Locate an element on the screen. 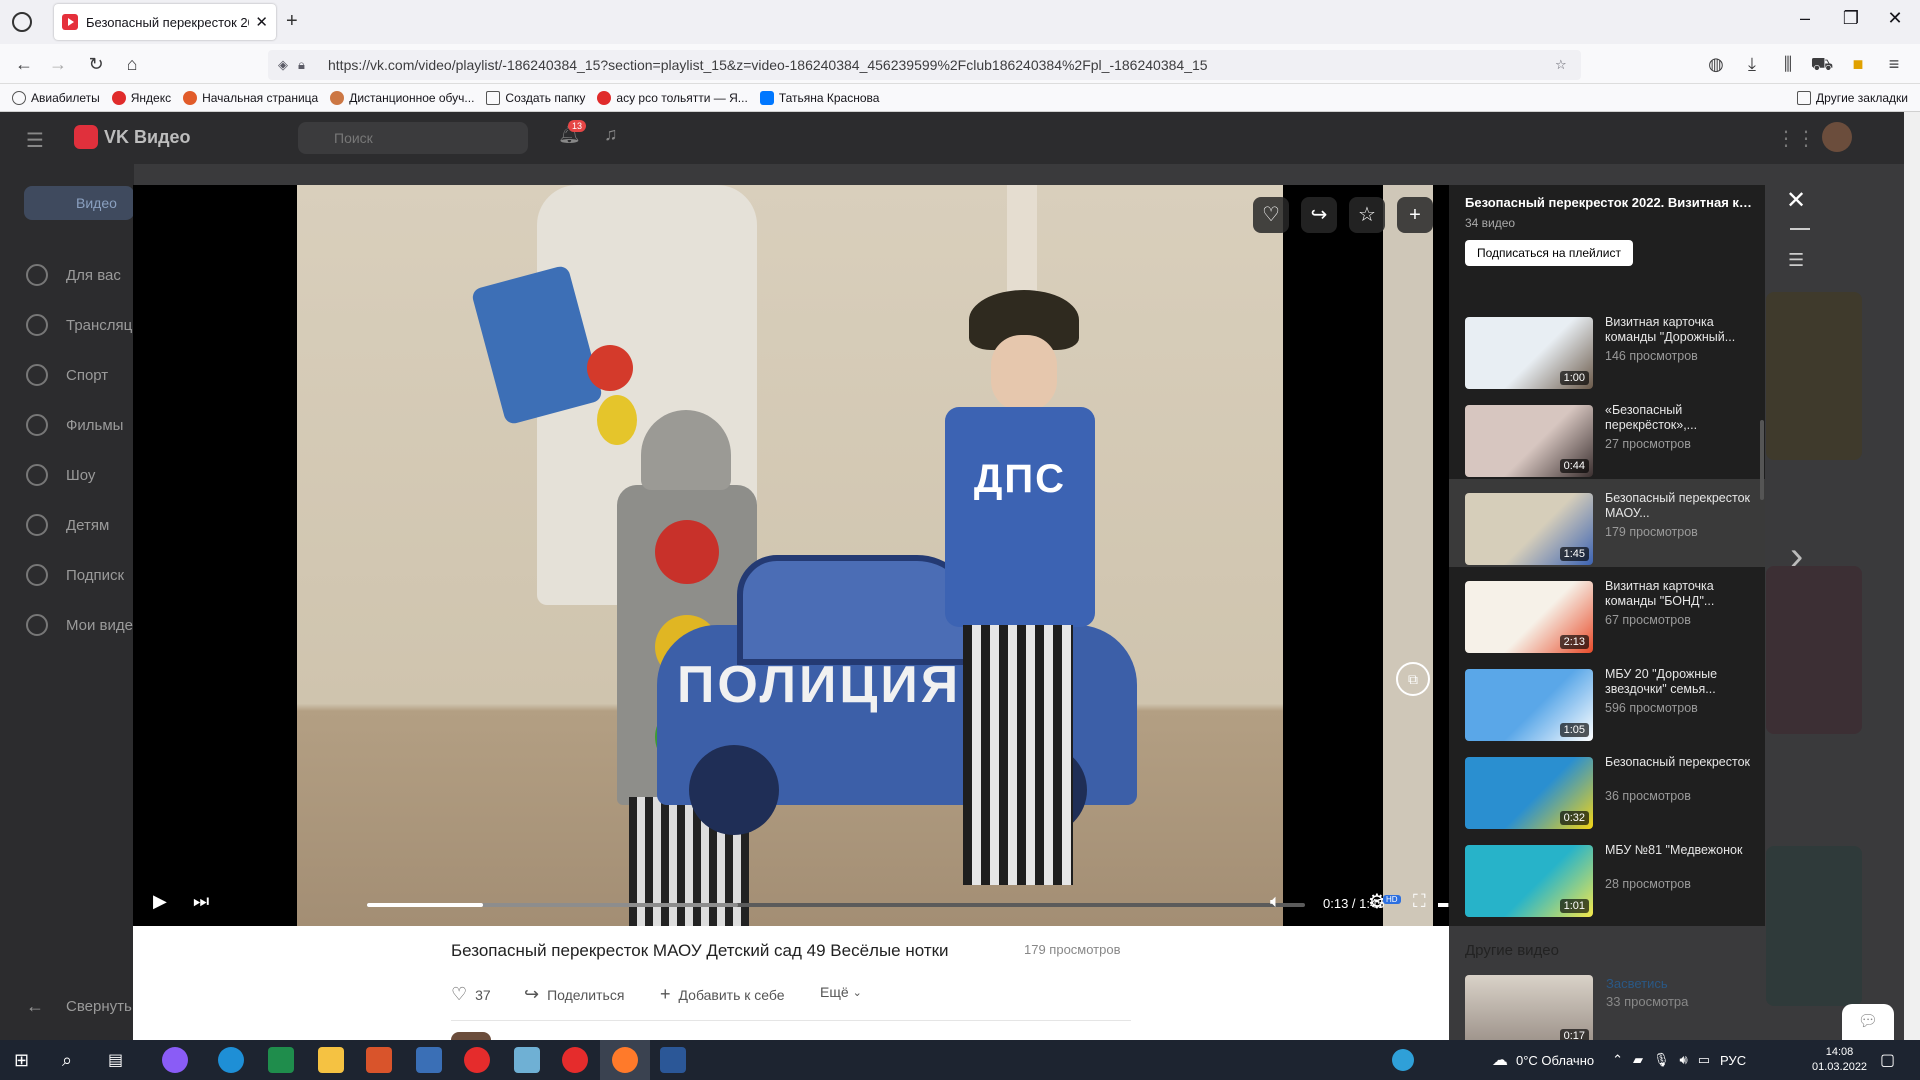 The width and height of the screenshot is (1920, 1080). volume-icon: 🔈︎ is located at coordinates (1275, 901).